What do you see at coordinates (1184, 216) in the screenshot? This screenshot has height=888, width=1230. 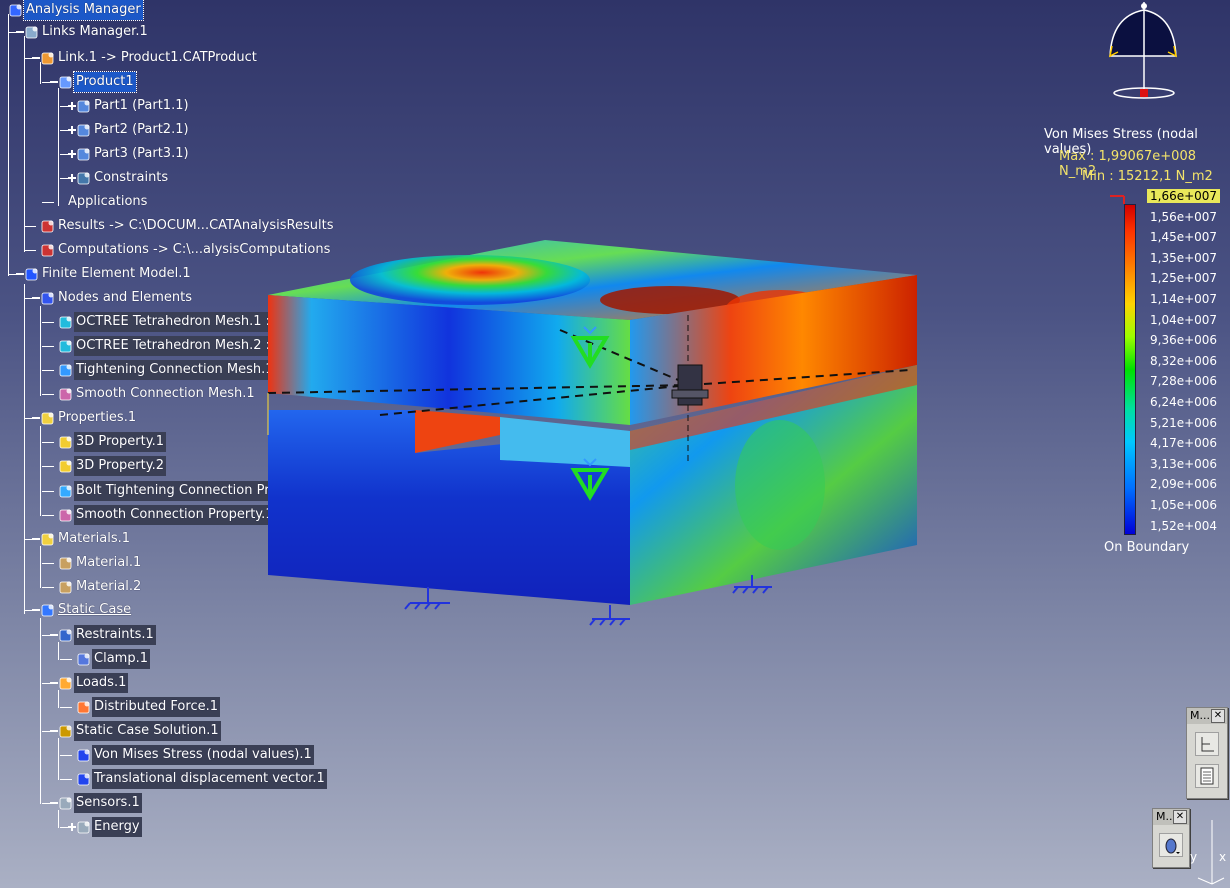 I see `scale-value-label: 1,56e+007` at bounding box center [1184, 216].